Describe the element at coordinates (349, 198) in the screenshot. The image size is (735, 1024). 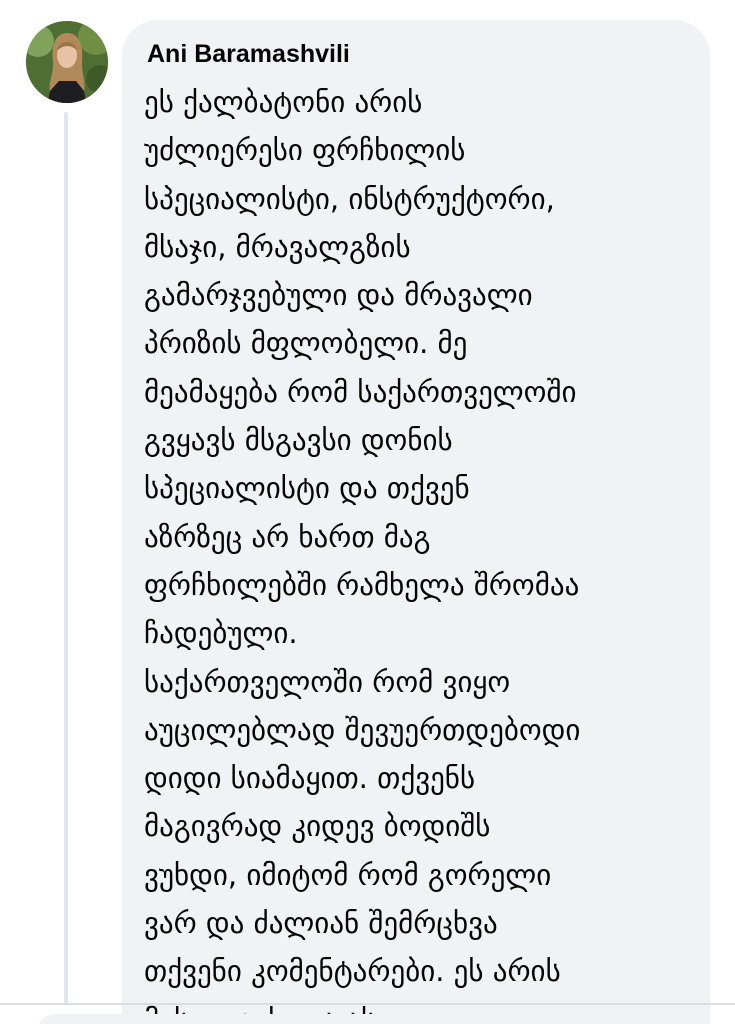
I see `comment-text-line: სპეციალისტი, ინსტრუქტორი,` at that location.